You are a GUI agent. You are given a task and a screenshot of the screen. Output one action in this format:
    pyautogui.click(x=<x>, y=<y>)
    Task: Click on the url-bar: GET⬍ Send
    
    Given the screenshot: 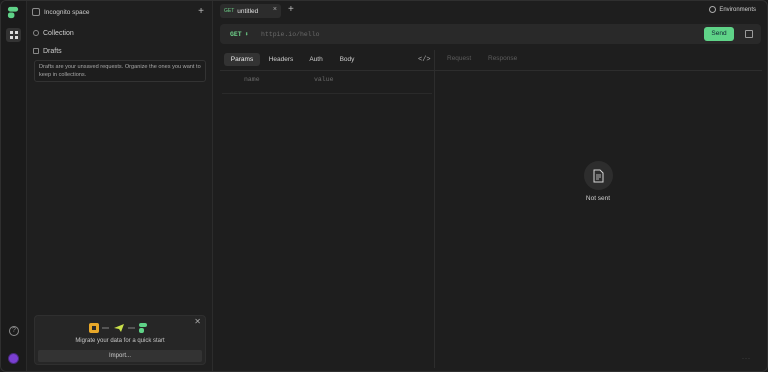 What is the action you would take?
    pyautogui.click(x=490, y=34)
    